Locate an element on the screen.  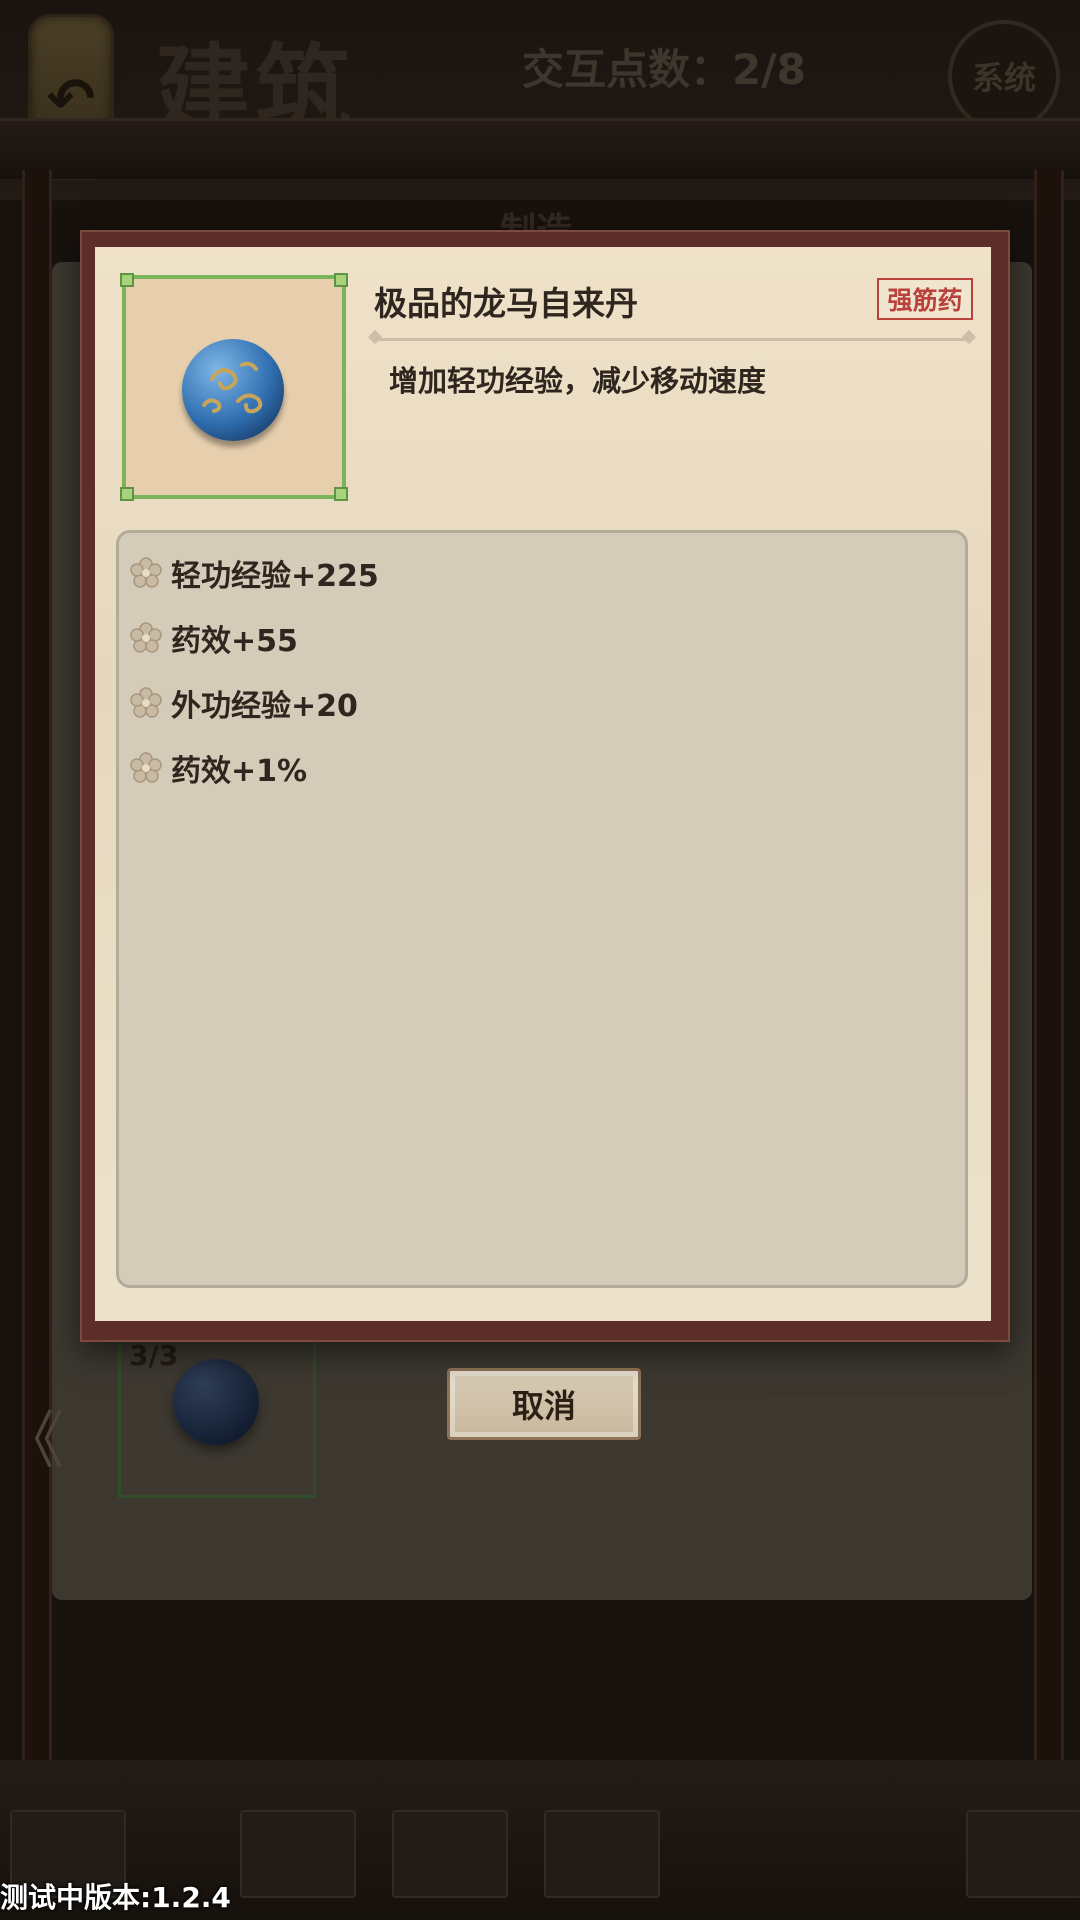
stat-label: 轻功经验+225 is located at coordinates (275, 576).